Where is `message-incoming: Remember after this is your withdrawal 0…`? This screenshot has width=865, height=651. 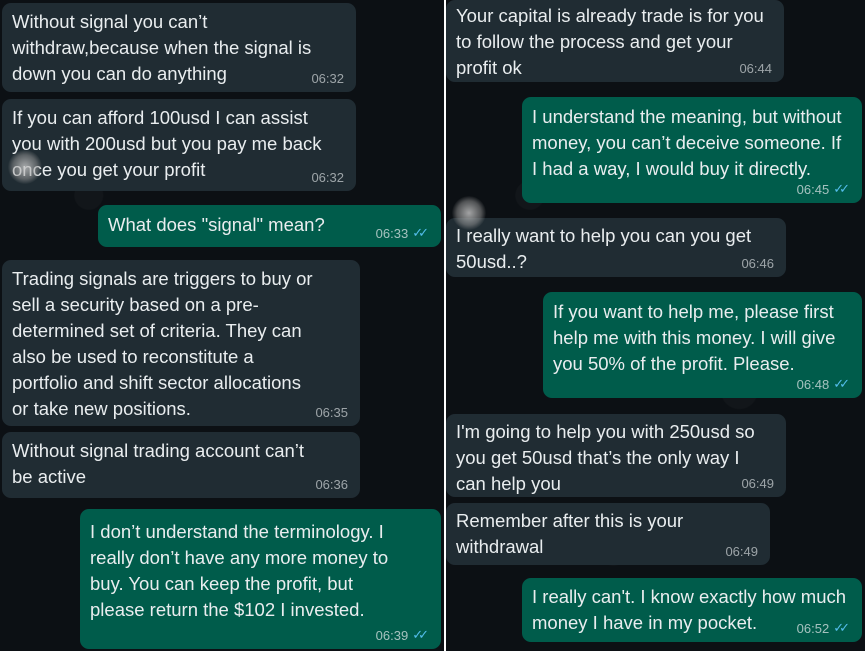 message-incoming: Remember after this is your withdrawal 0… is located at coordinates (608, 534).